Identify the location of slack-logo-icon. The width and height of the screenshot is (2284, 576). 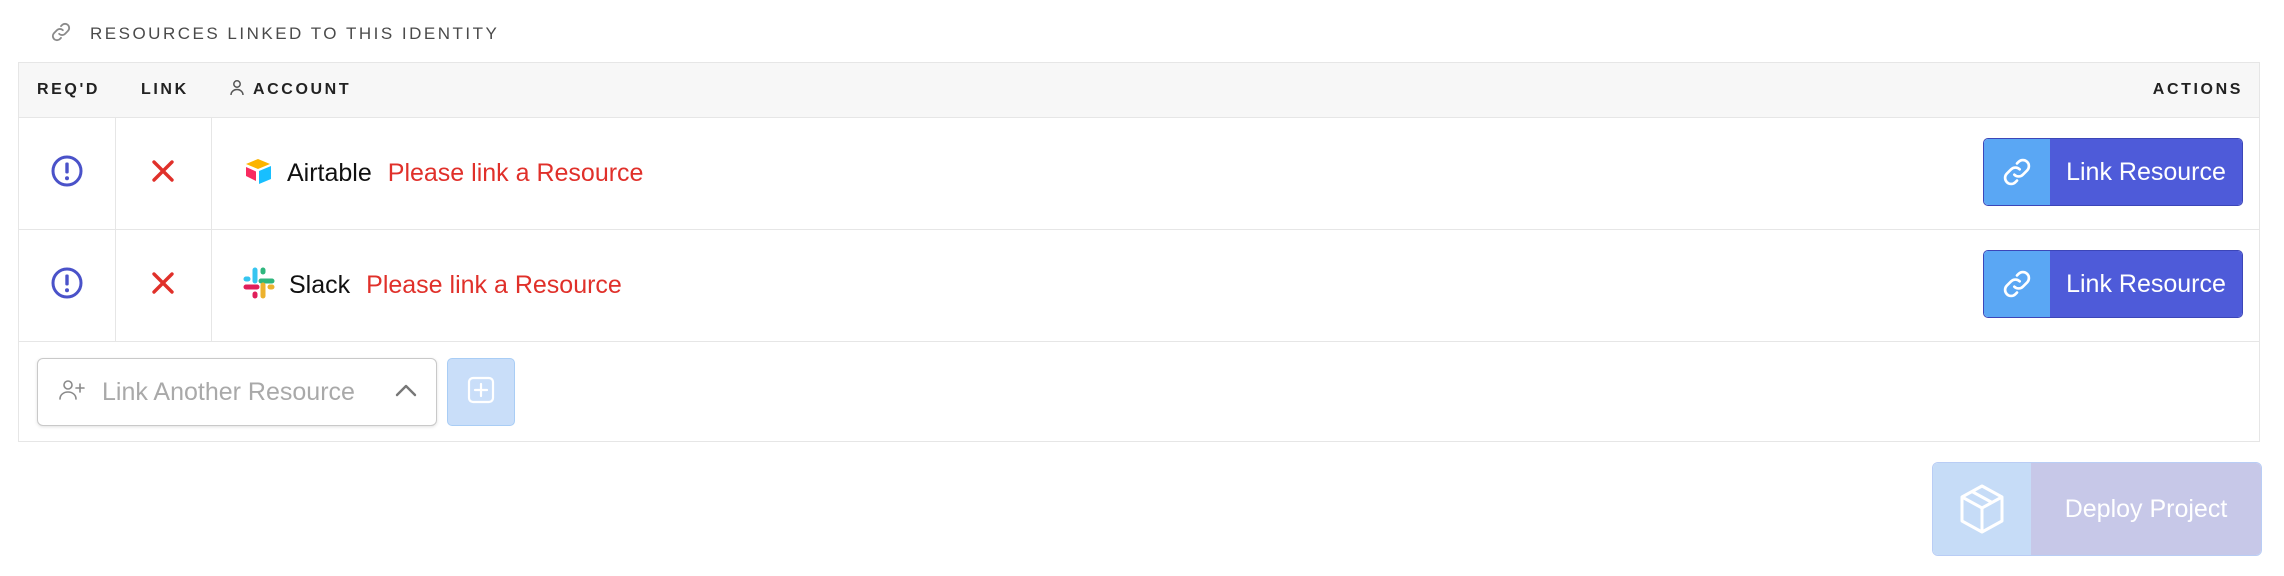
(259, 285).